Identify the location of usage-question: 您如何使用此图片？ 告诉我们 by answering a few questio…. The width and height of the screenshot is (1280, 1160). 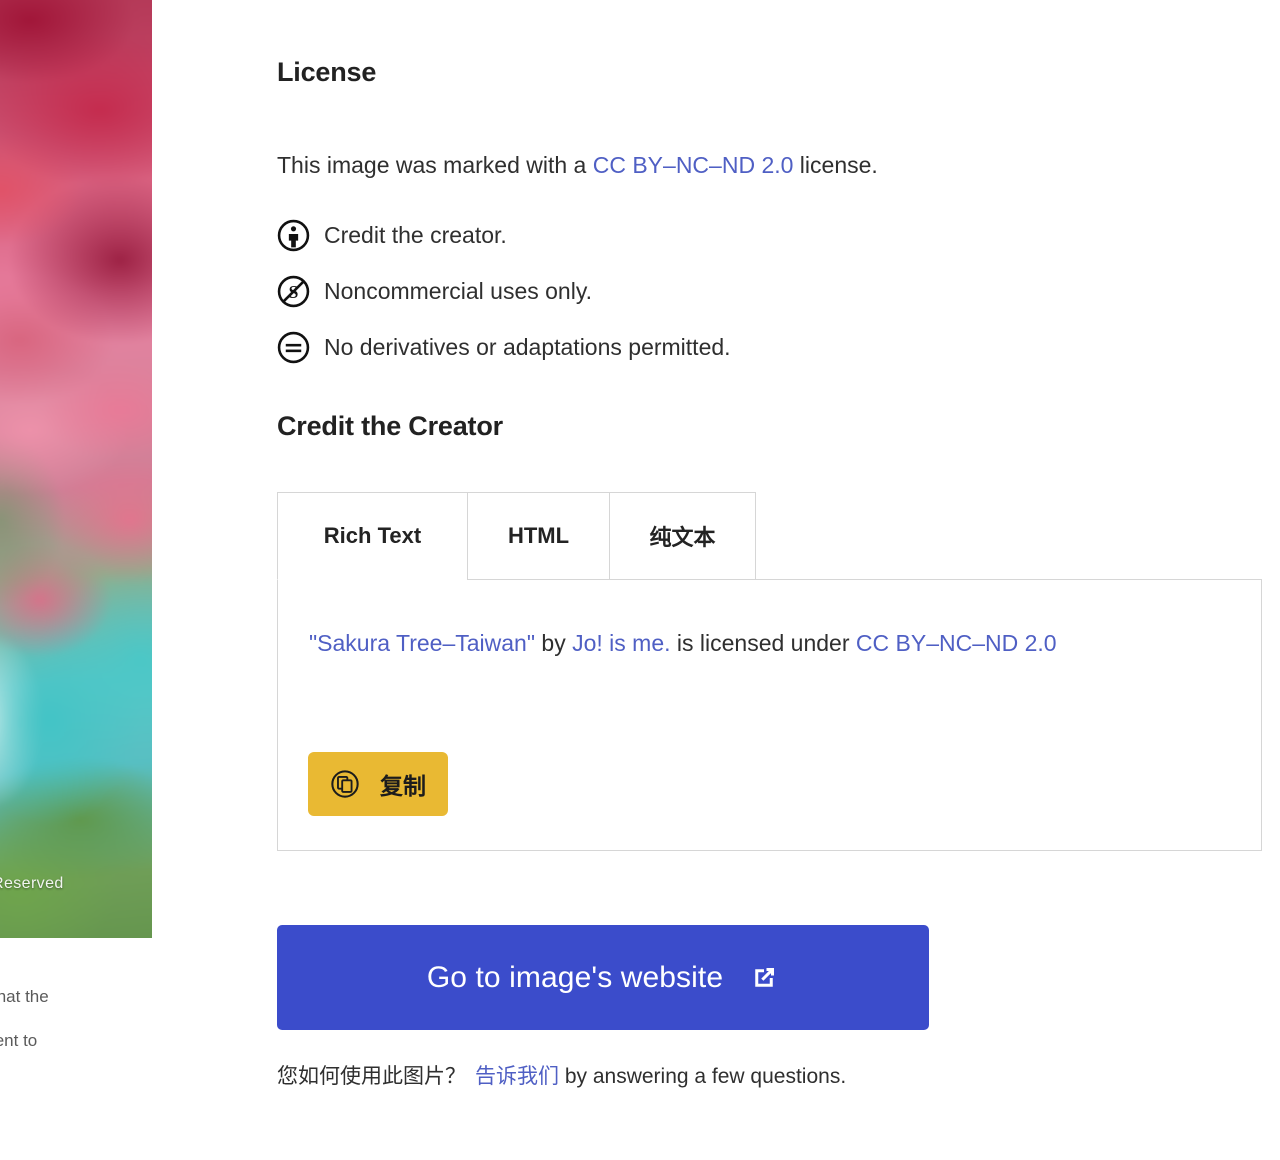
(561, 1075).